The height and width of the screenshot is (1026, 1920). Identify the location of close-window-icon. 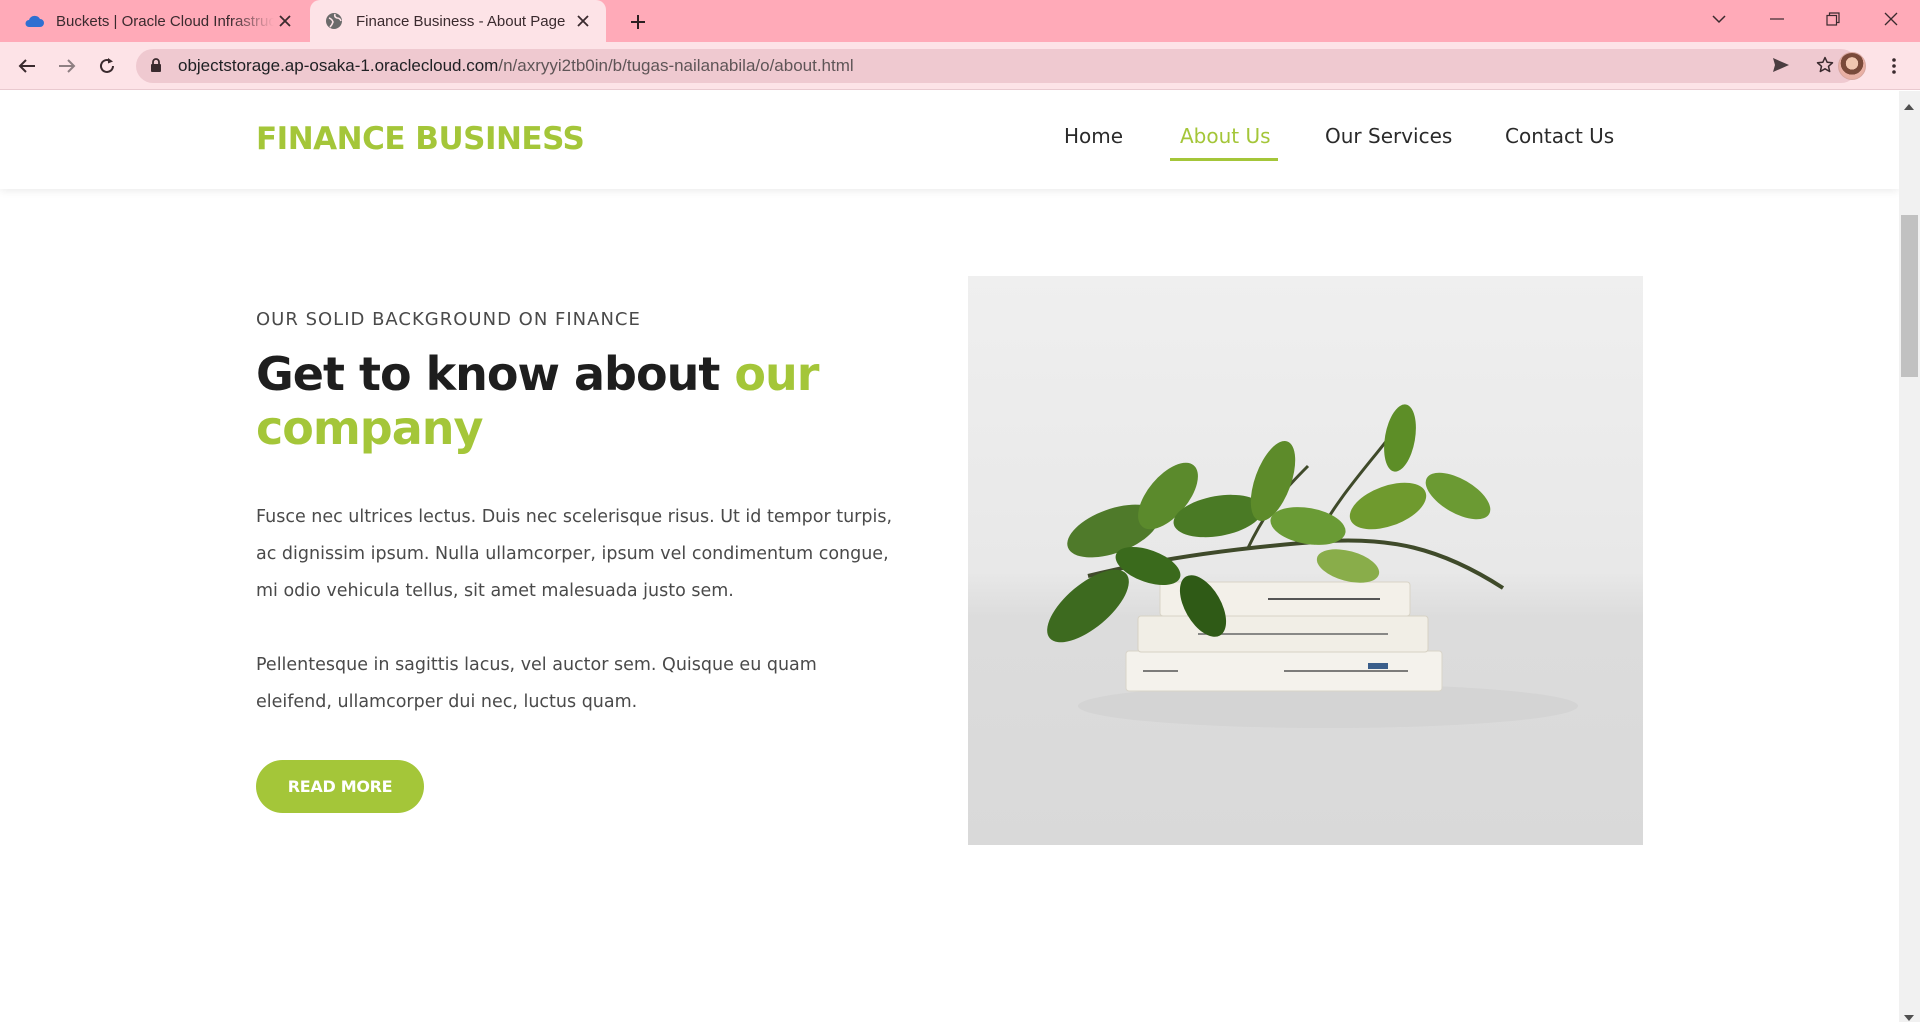
(1891, 19).